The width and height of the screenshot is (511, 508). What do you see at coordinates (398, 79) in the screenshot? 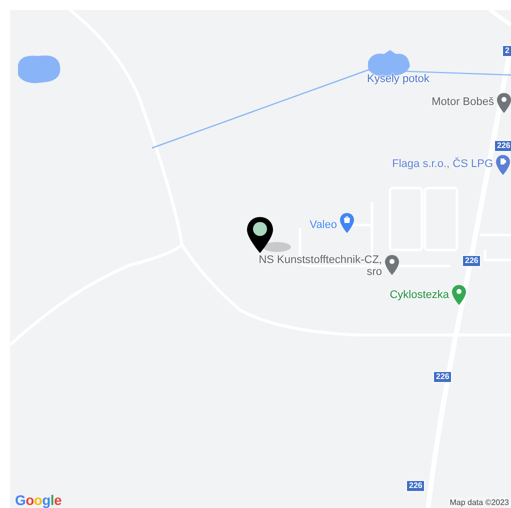
I see `stream-label: Kysely potok` at bounding box center [398, 79].